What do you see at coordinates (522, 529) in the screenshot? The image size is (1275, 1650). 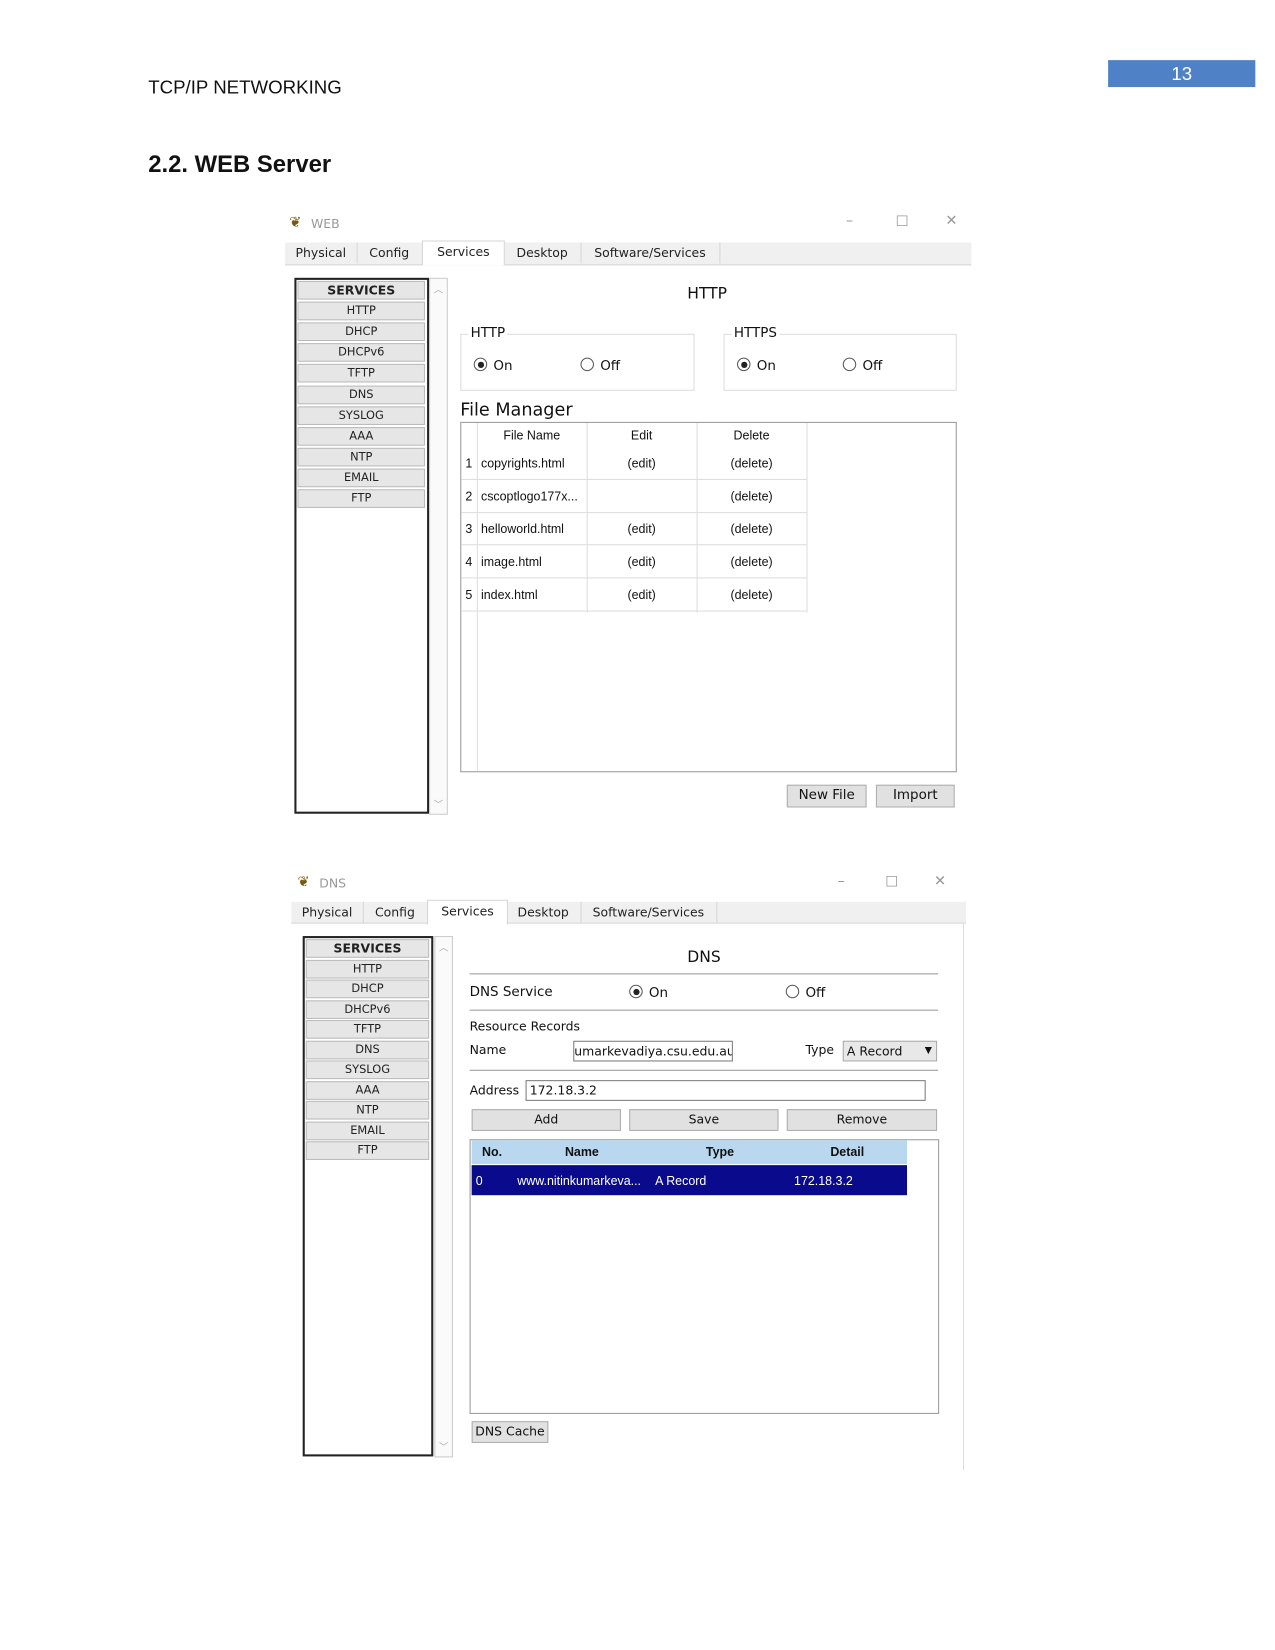 I see `file-name: helloworld.html` at bounding box center [522, 529].